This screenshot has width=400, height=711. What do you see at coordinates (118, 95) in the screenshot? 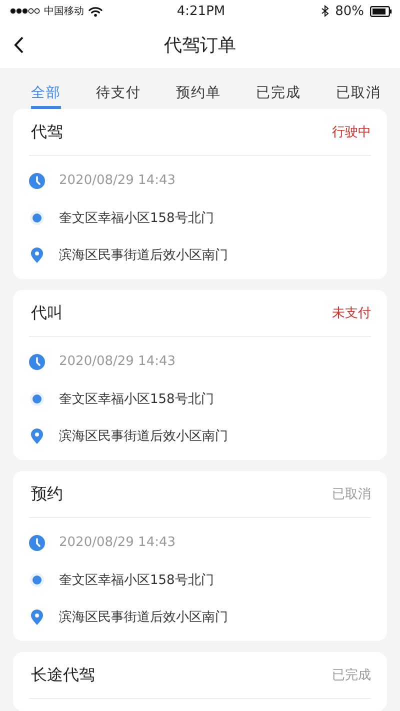
I see `order-tab: 待支付` at bounding box center [118, 95].